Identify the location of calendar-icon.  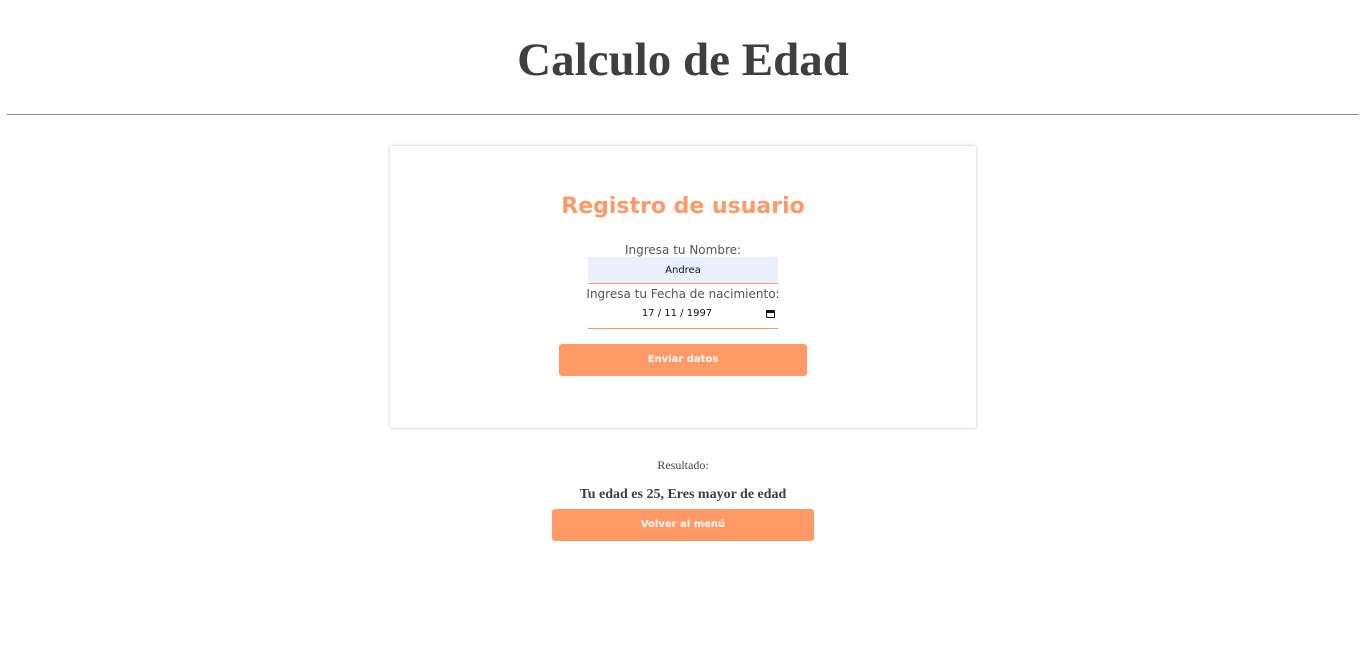
(770, 314).